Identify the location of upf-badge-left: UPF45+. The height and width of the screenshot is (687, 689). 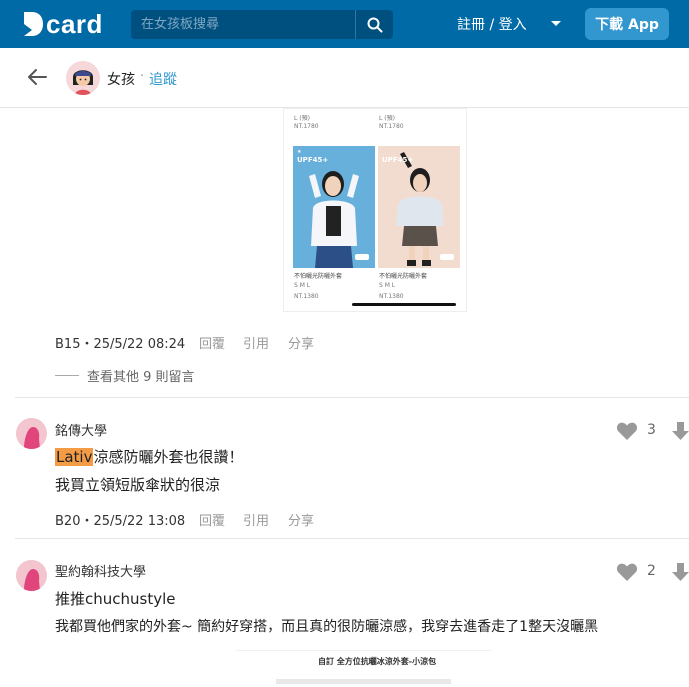
(313, 160).